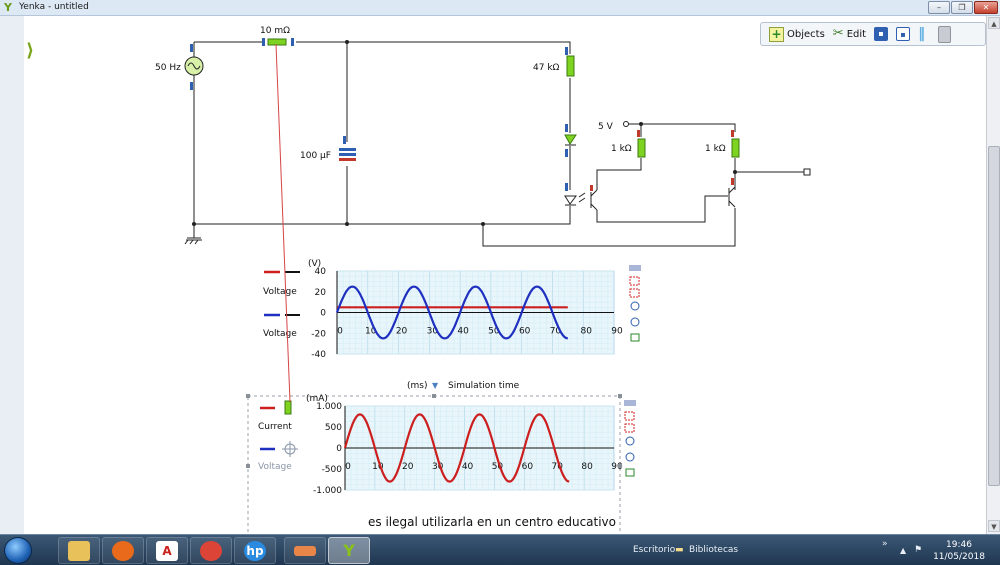 This screenshot has height=565, width=1000. What do you see at coordinates (630, 457) in the screenshot?
I see `graph2-zoom-out-icon` at bounding box center [630, 457].